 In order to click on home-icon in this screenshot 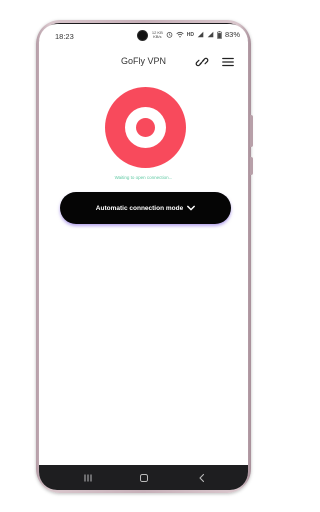, I will do `click(144, 478)`.